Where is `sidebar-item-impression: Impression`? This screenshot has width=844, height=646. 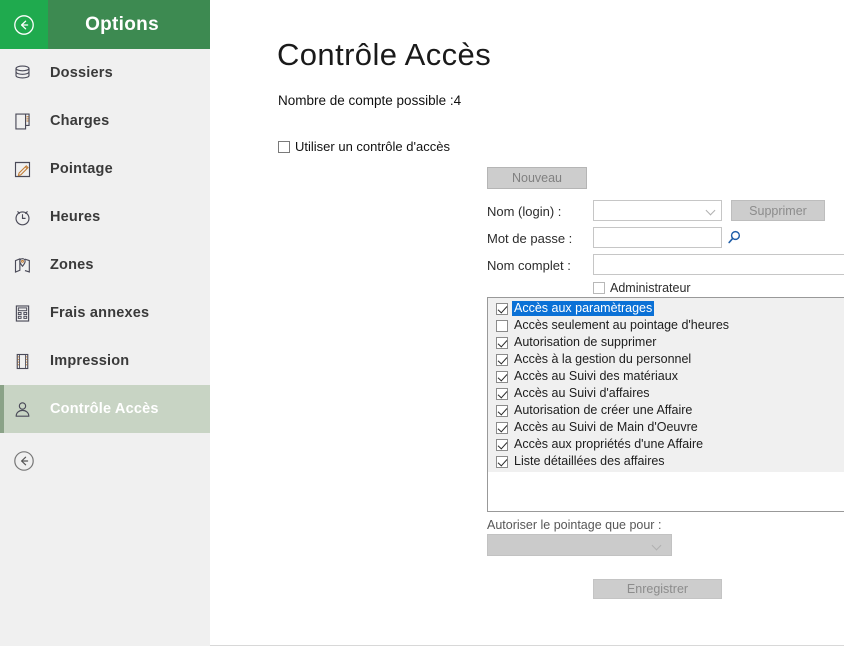 sidebar-item-impression: Impression is located at coordinates (105, 361).